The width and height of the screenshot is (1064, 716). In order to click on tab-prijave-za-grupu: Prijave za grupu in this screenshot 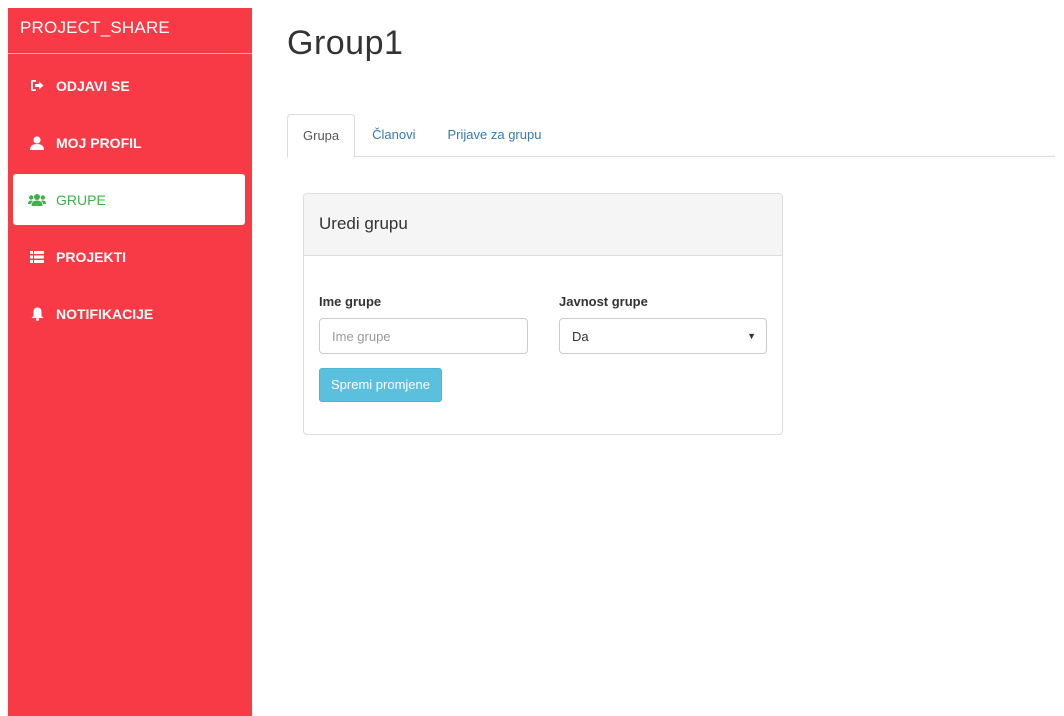, I will do `click(495, 135)`.